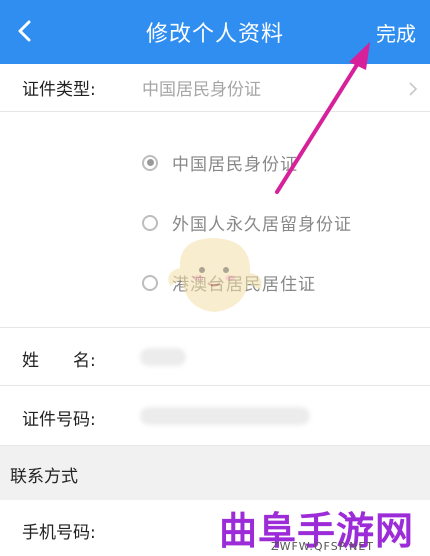  What do you see at coordinates (235, 165) in the screenshot?
I see `radio-option-label: 中国居民身份证` at bounding box center [235, 165].